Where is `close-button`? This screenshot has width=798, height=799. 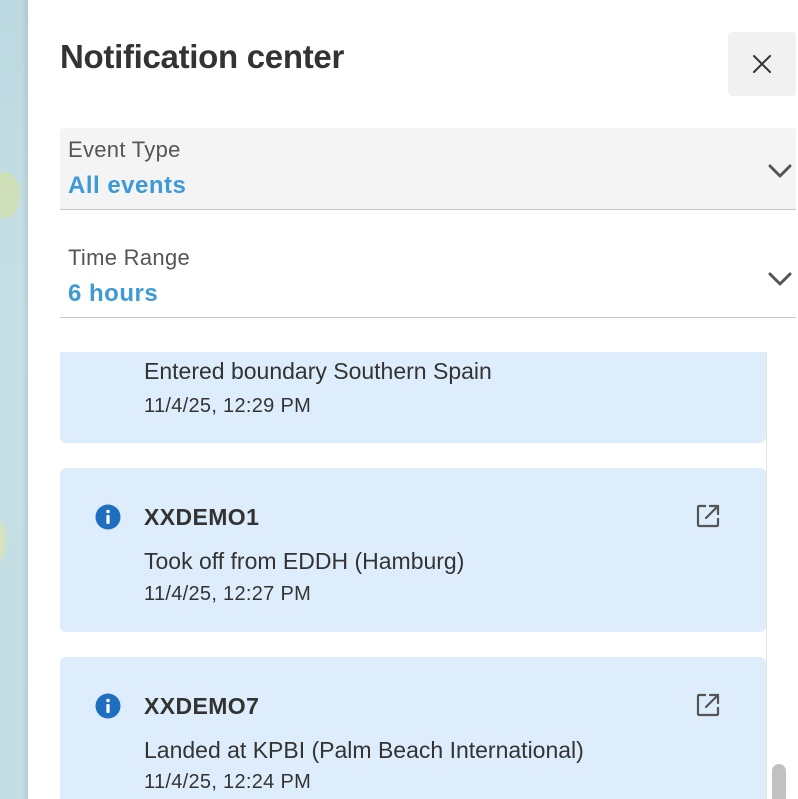 close-button is located at coordinates (762, 64).